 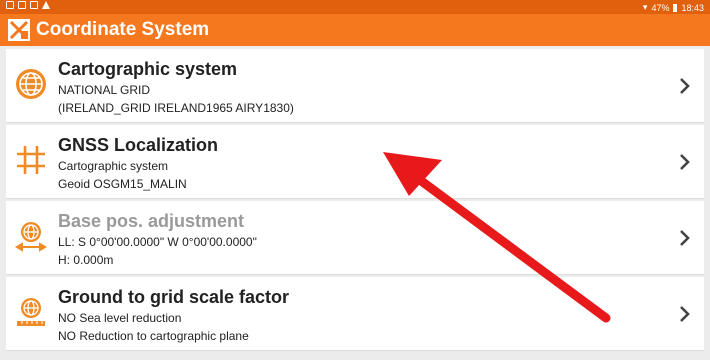 I want to click on row-title: Base pos. adjustment, so click(x=151, y=221).